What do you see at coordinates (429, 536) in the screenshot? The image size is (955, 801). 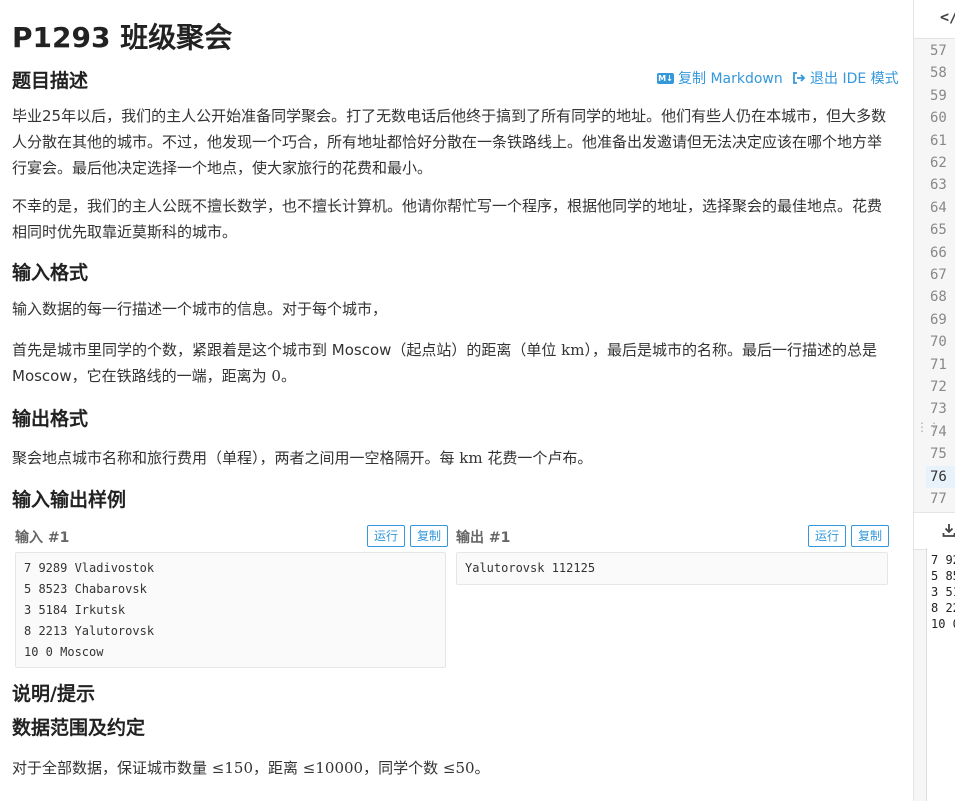 I see `input-copy-button: 复制` at bounding box center [429, 536].